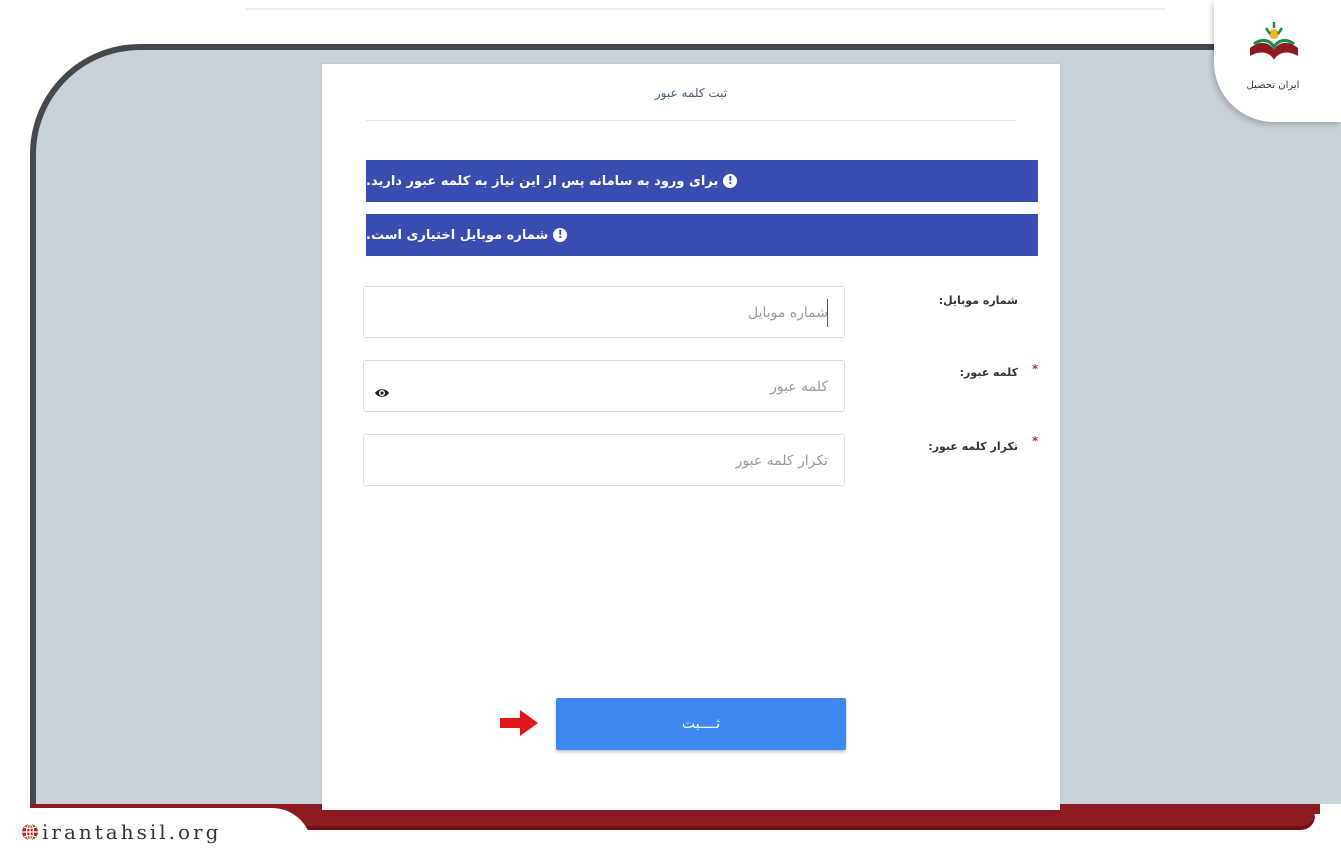 The width and height of the screenshot is (1341, 856). I want to click on password-field, so click(604, 386).